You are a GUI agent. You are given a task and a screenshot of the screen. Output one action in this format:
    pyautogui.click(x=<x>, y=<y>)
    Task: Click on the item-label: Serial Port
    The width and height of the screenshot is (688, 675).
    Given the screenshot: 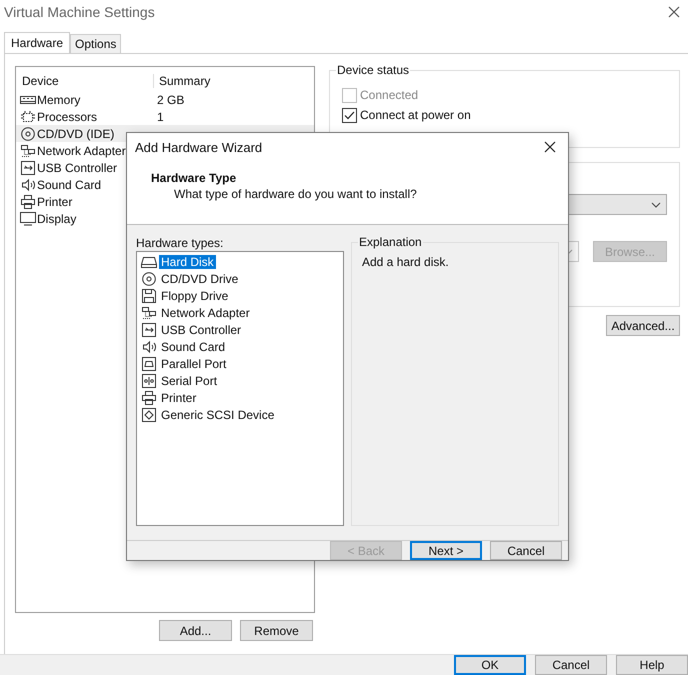 What is the action you would take?
    pyautogui.click(x=189, y=381)
    